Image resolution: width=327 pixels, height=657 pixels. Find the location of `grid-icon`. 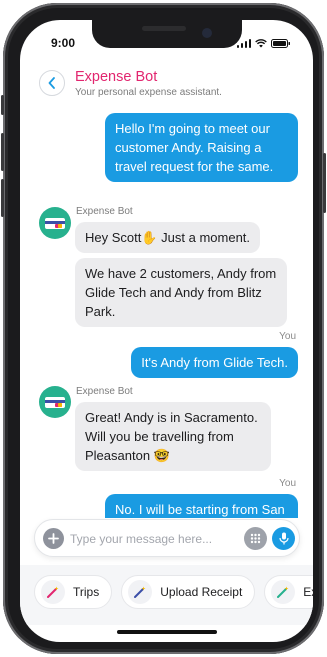

grid-icon is located at coordinates (255, 538).